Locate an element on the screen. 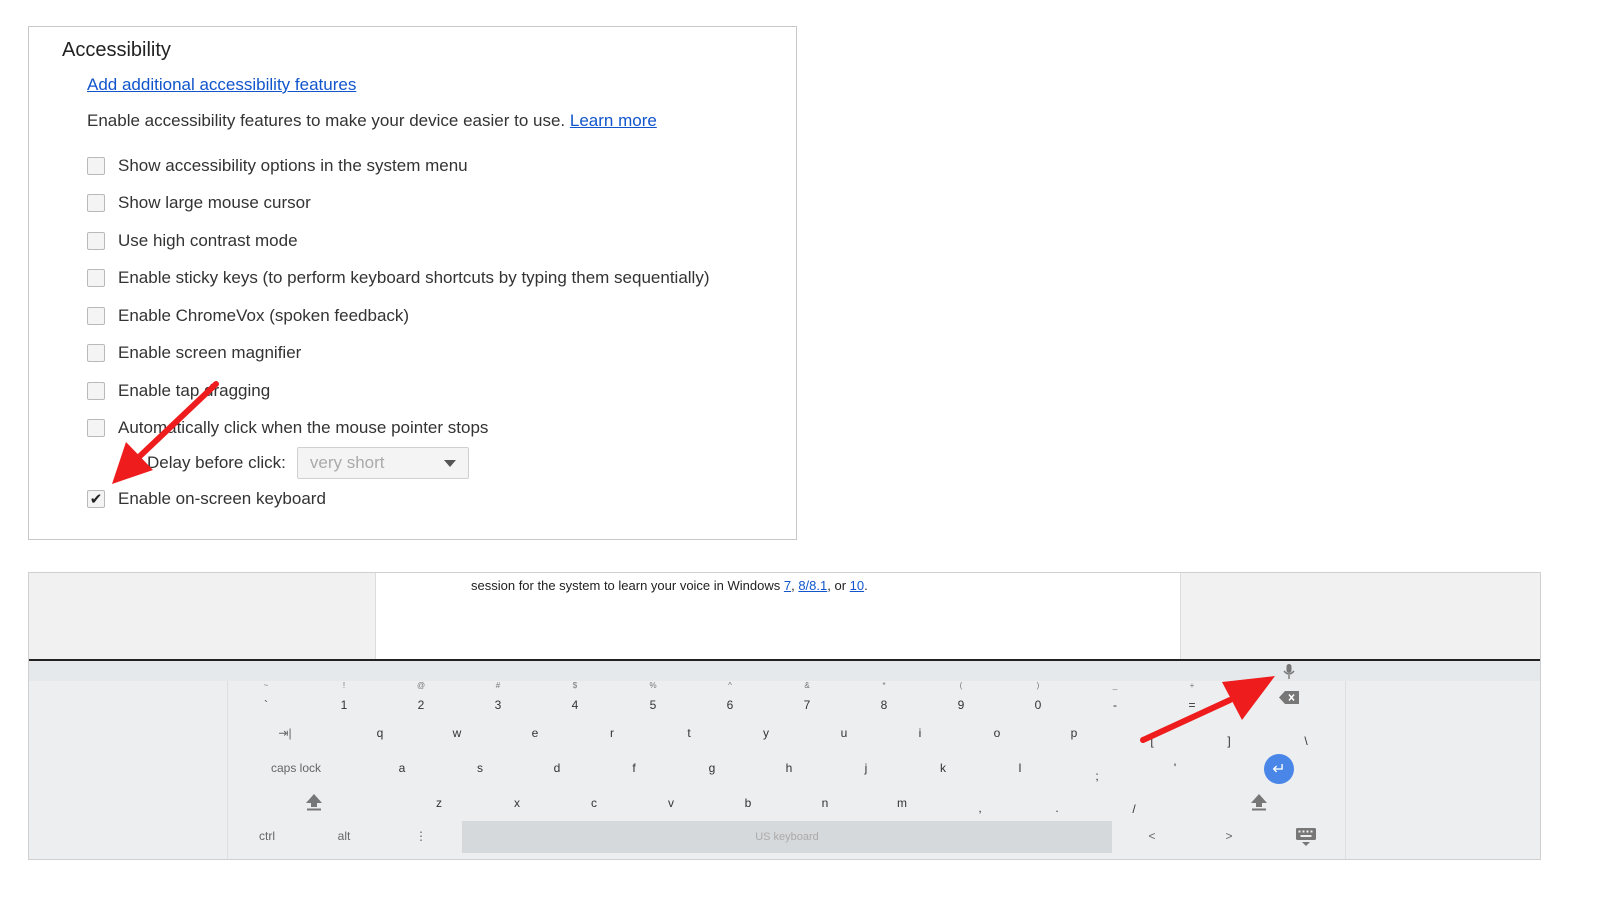  key-k: k is located at coordinates (943, 768).